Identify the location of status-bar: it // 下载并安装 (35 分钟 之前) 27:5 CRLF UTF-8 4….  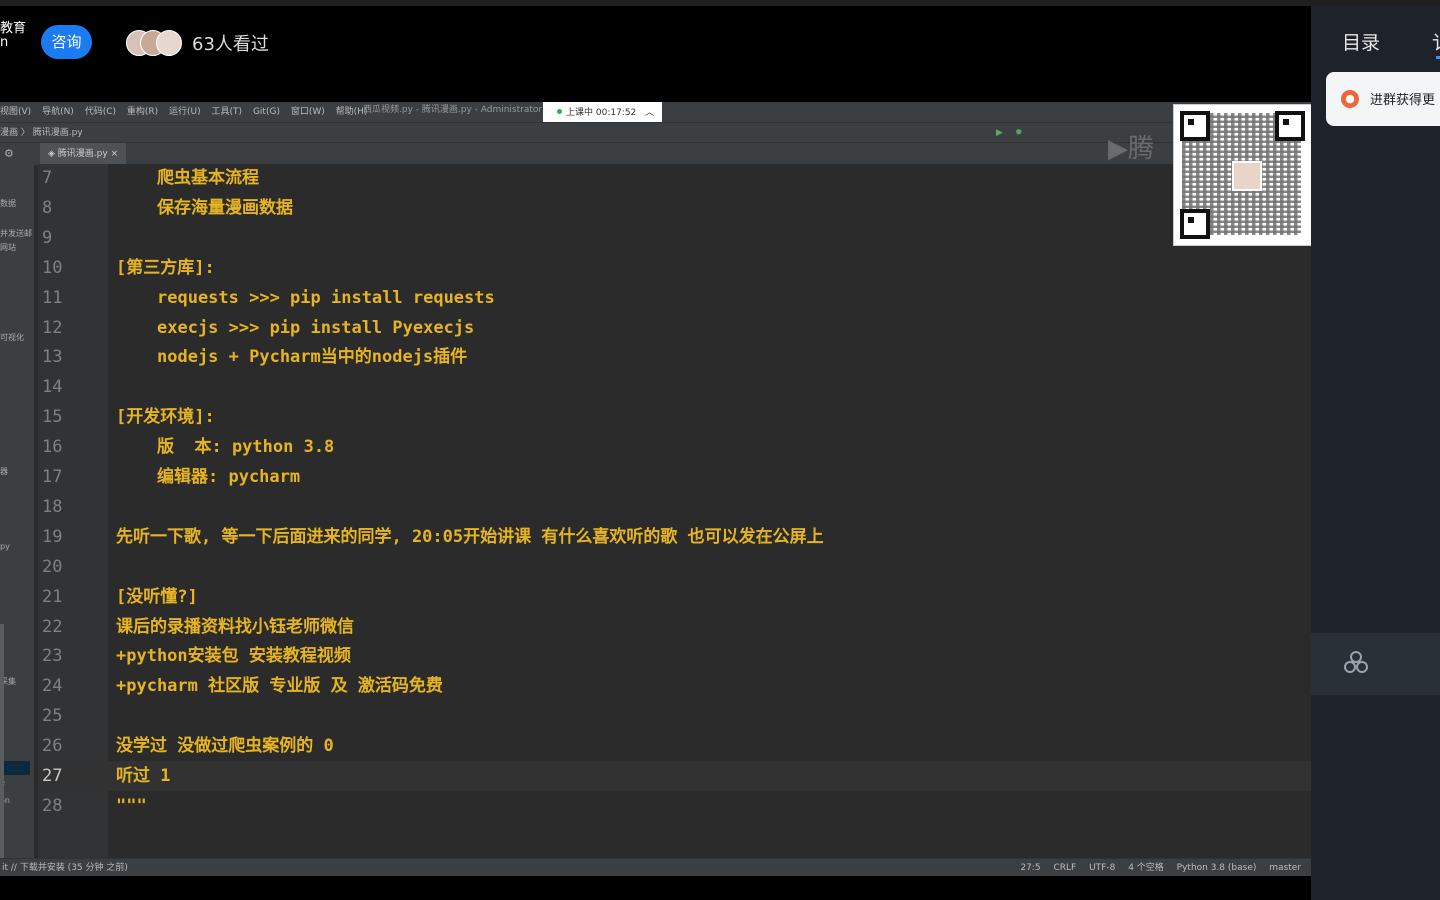
(655, 867).